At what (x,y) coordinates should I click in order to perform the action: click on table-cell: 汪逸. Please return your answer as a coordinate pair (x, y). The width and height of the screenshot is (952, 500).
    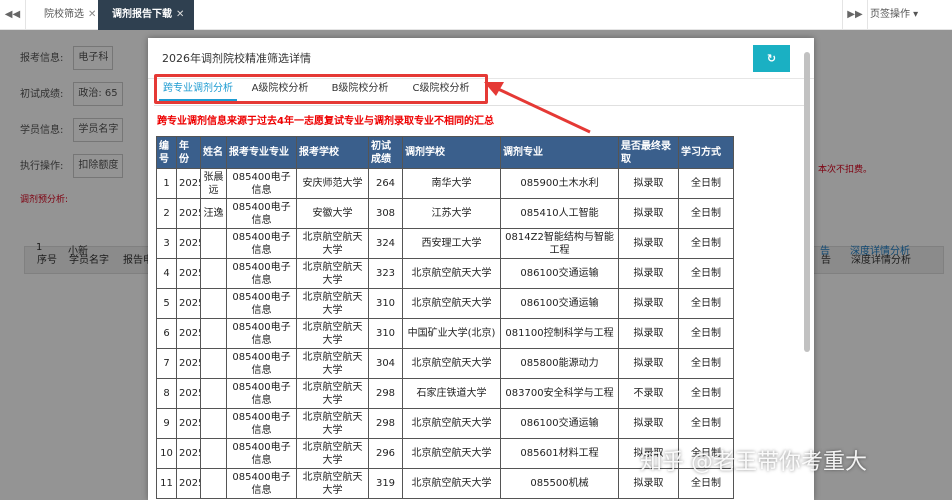
    Looking at the image, I should click on (213, 213).